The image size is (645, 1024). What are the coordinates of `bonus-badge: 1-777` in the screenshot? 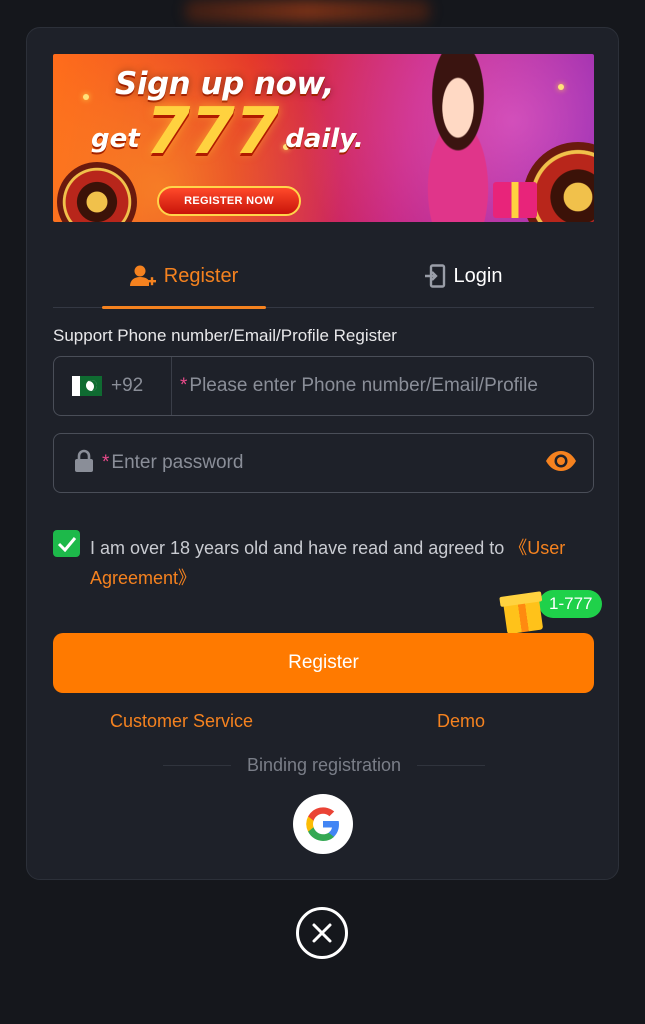 It's located at (553, 612).